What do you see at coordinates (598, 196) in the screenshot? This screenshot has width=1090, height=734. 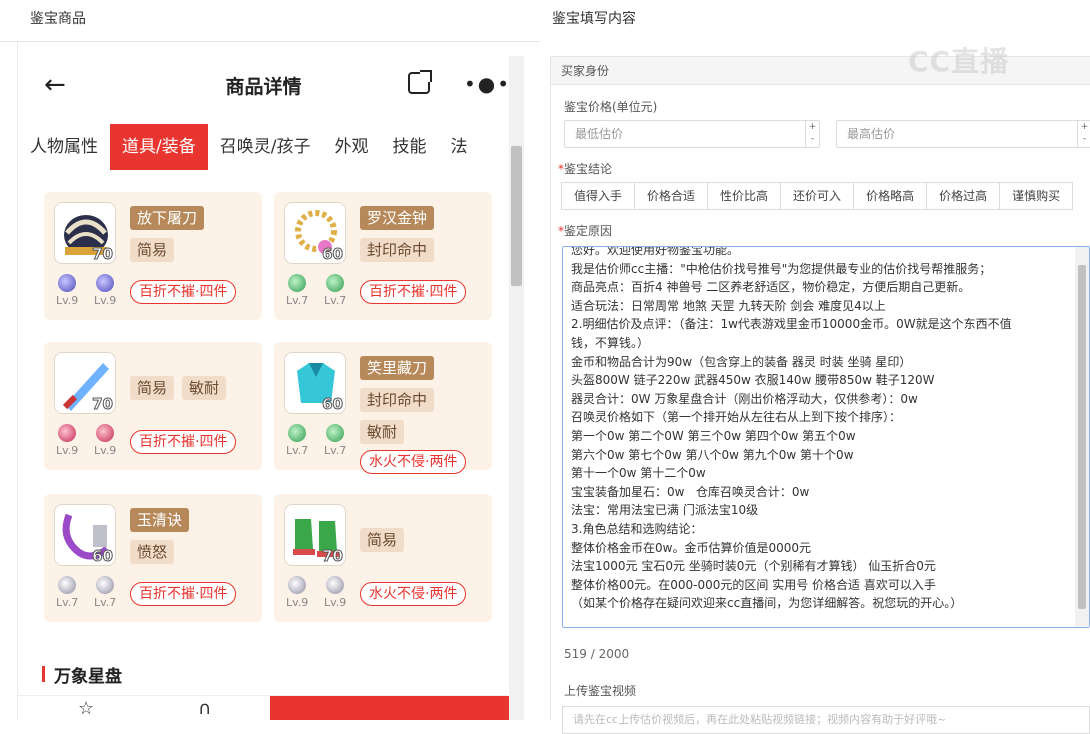 I see `conclusion-option: 值得入手` at bounding box center [598, 196].